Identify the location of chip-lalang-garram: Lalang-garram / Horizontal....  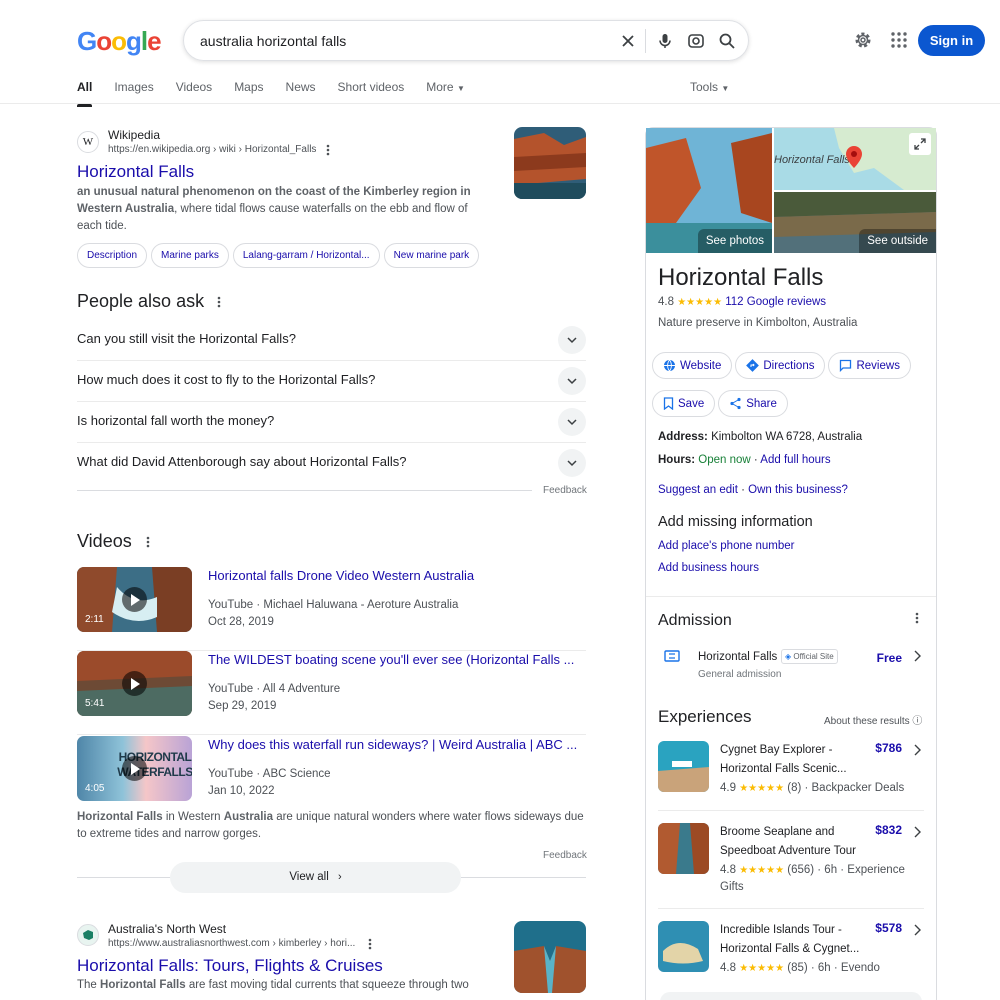
(306, 255).